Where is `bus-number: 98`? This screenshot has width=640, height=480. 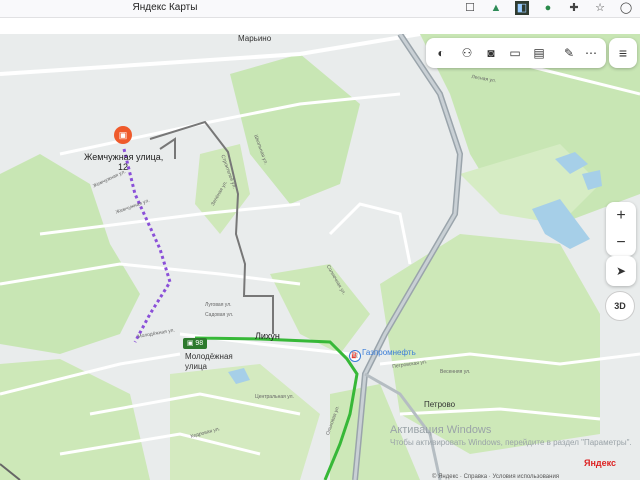
bus-number: 98 is located at coordinates (199, 343).